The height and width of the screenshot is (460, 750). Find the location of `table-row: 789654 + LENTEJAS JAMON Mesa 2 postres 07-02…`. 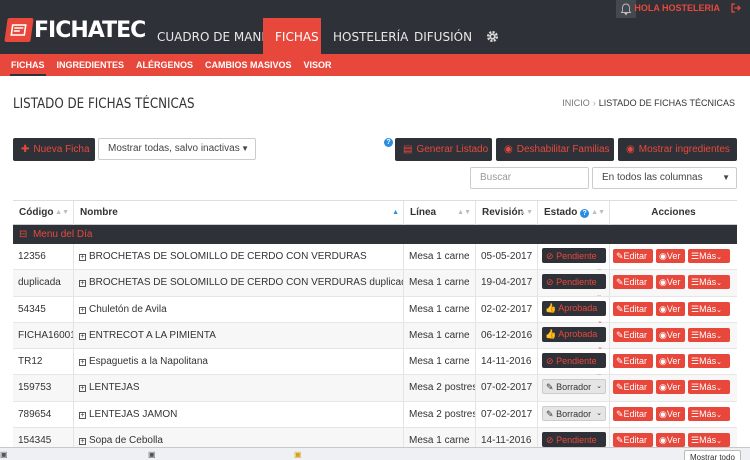

table-row: 789654 + LENTEJAS JAMON Mesa 2 postres 07-02… is located at coordinates (375, 415).